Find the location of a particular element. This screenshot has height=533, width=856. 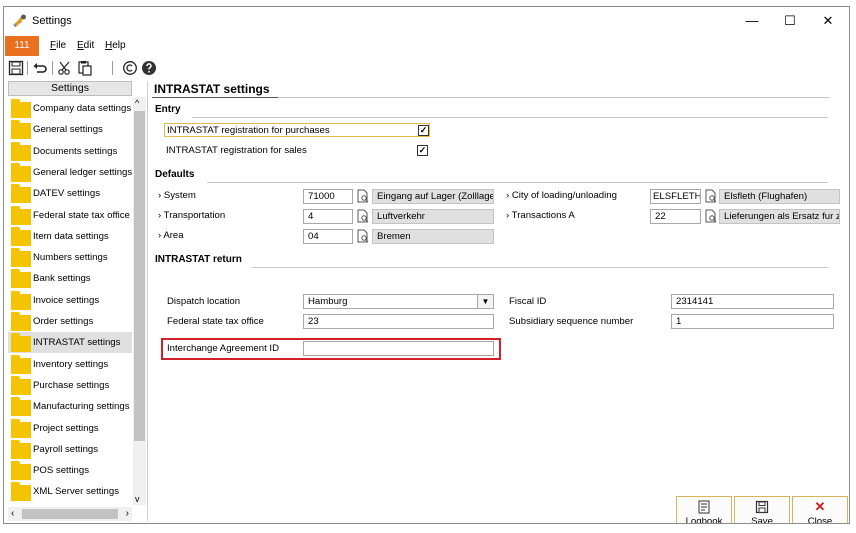

sidebar-item: Purchase settings is located at coordinates (70, 385).